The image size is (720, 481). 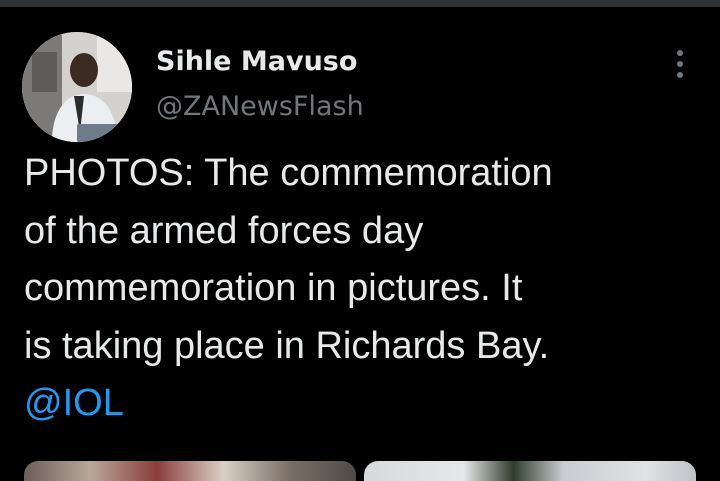 What do you see at coordinates (354, 404) in the screenshot?
I see `mention-link: @IOL` at bounding box center [354, 404].